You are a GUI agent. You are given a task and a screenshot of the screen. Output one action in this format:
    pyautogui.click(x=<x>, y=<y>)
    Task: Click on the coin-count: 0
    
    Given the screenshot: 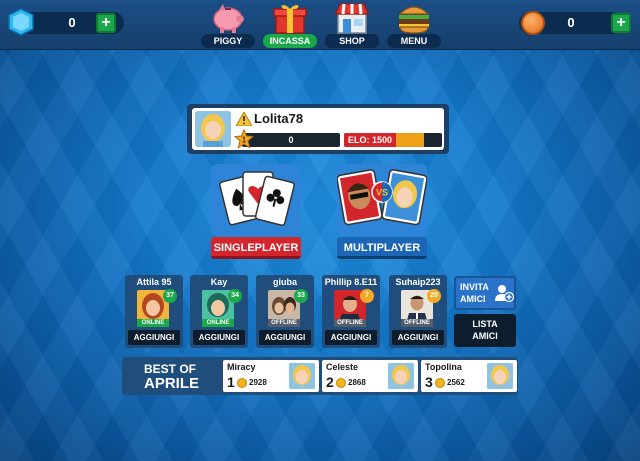 What is the action you would take?
    pyautogui.click(x=571, y=22)
    